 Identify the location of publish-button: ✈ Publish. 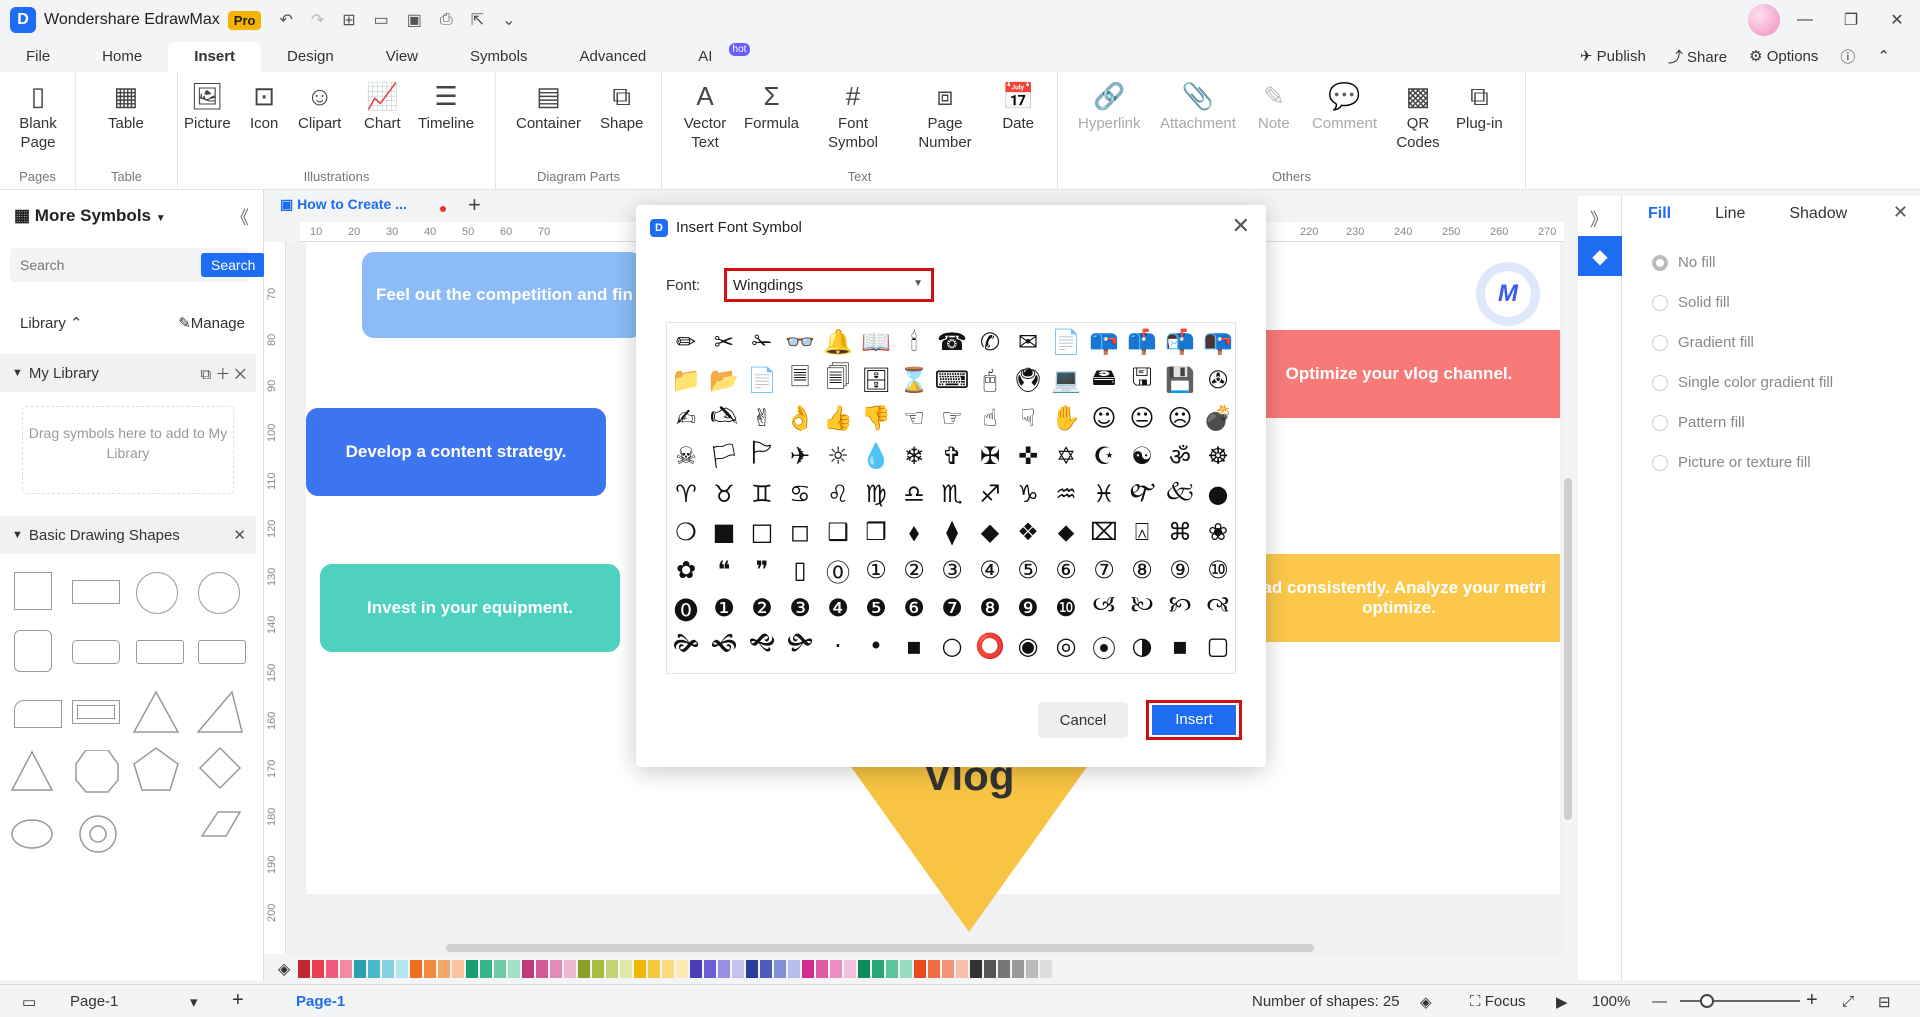
(1613, 56).